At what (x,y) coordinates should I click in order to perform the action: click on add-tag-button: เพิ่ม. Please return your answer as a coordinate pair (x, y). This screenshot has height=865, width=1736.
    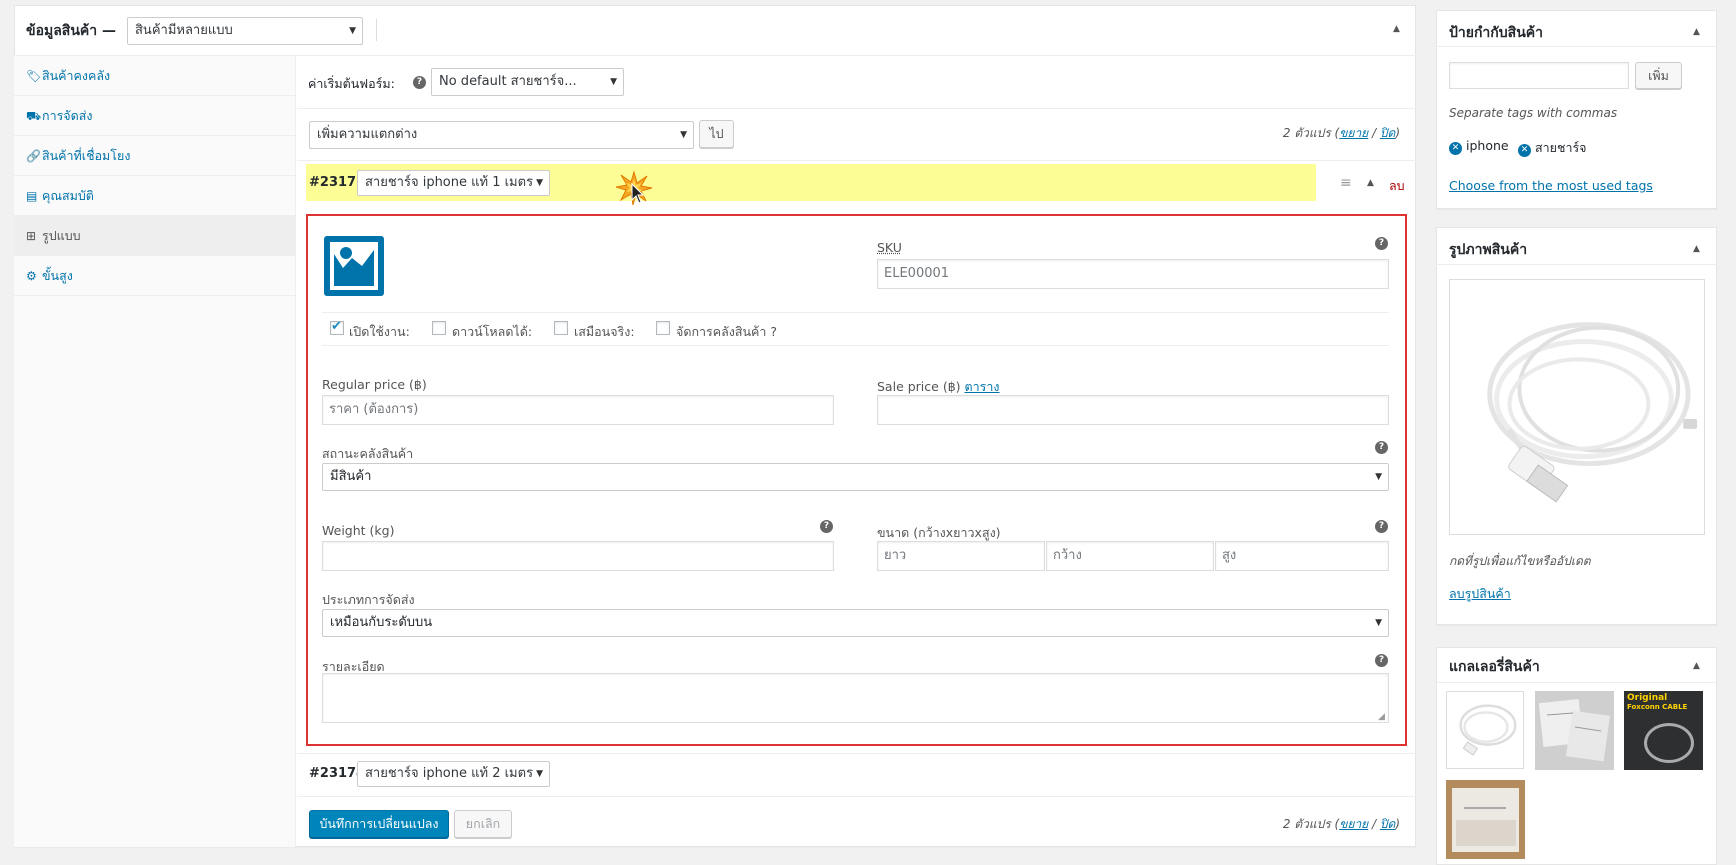
    Looking at the image, I should click on (1658, 75).